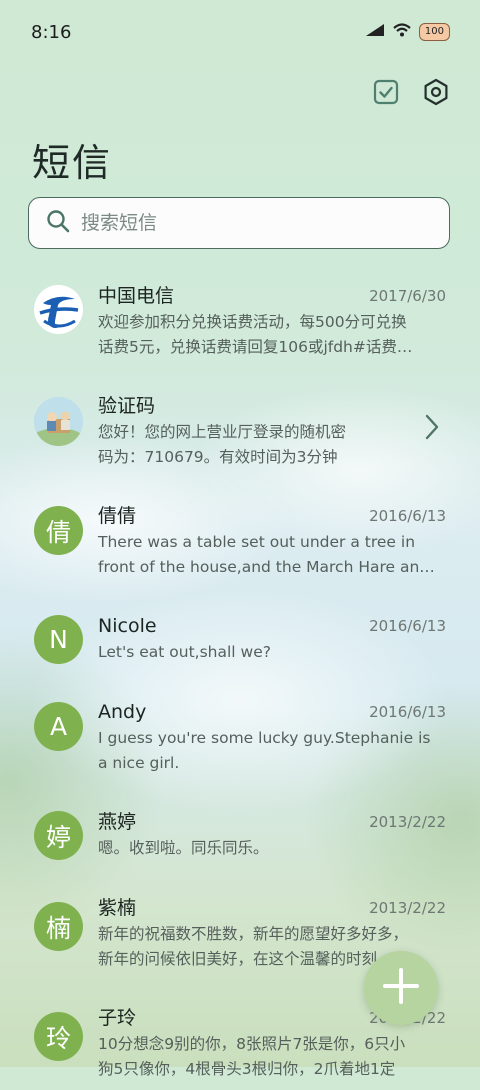  What do you see at coordinates (402, 31) in the screenshot?
I see `wifi-icon` at bounding box center [402, 31].